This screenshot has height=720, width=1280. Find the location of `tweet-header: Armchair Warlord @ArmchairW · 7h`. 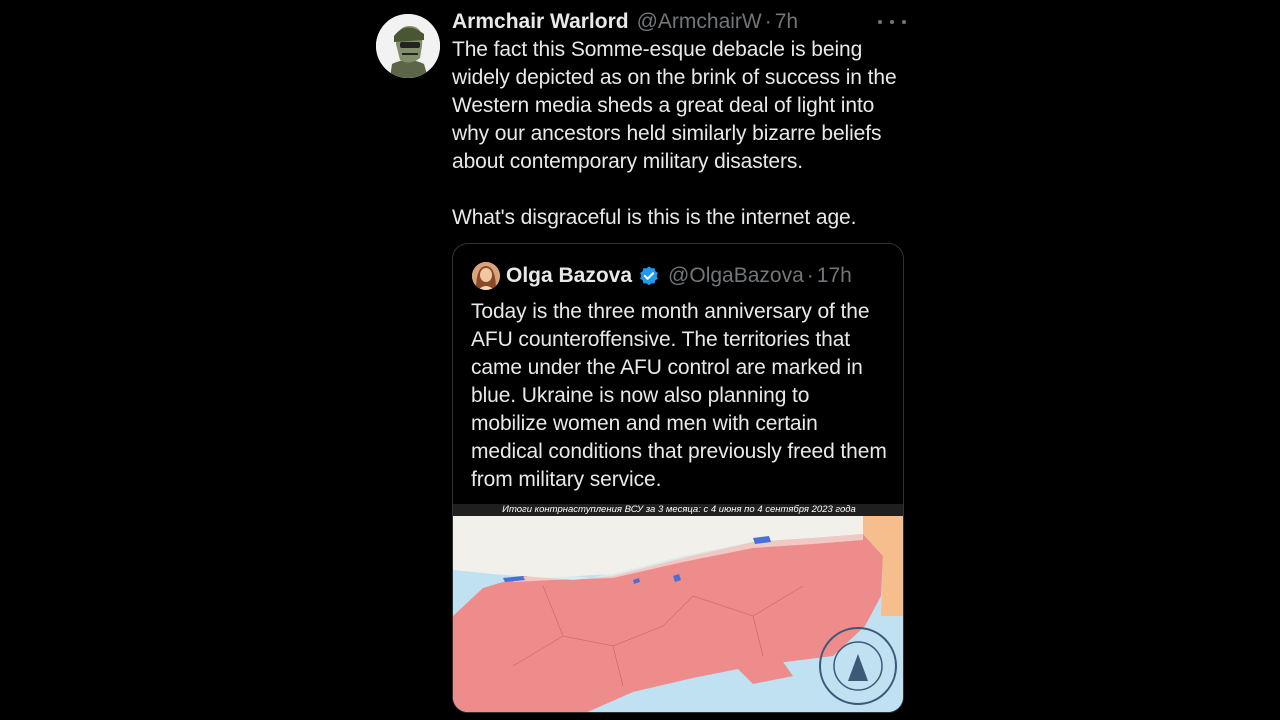

tweet-header: Armchair Warlord @ArmchairW · 7h is located at coordinates (625, 22).